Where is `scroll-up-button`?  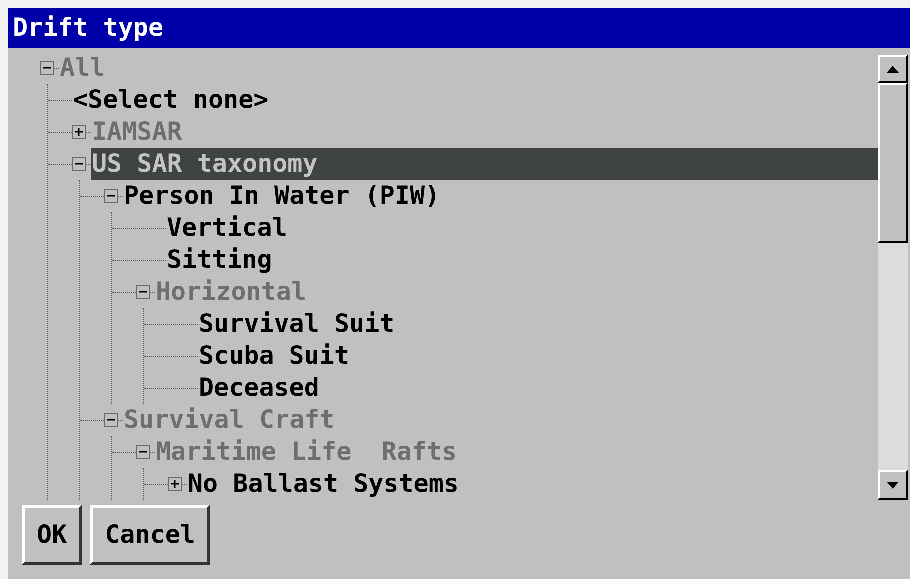
scroll-up-button is located at coordinates (893, 69).